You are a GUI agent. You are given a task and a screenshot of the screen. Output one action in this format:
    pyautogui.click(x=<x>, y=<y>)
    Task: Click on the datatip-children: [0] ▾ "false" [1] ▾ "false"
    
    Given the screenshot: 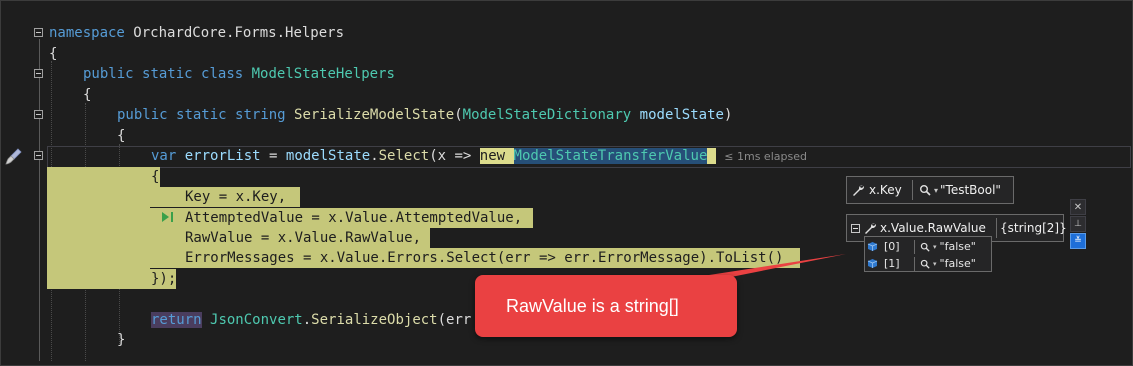 What is the action you would take?
    pyautogui.click(x=928, y=254)
    